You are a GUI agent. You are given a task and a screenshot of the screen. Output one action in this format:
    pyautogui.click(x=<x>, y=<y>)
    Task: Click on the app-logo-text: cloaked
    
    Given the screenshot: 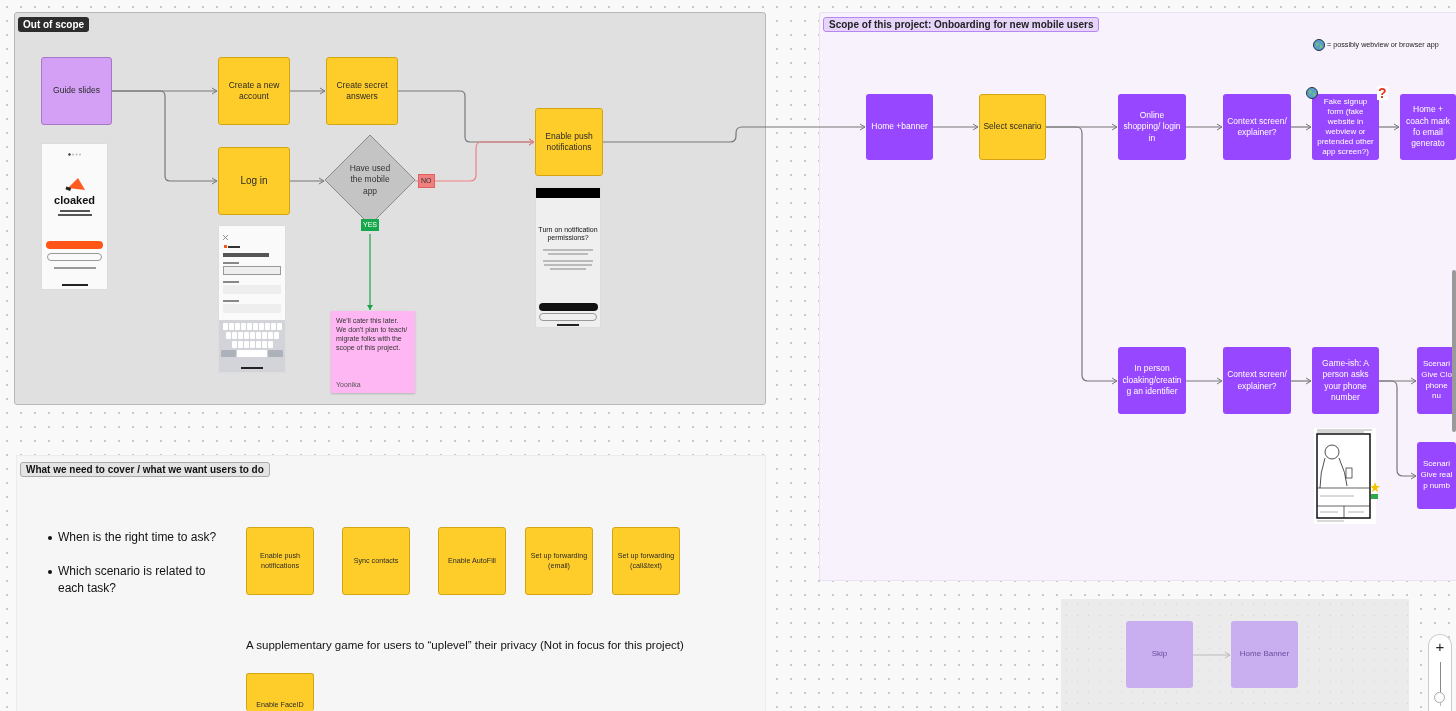 What is the action you would take?
    pyautogui.click(x=74, y=200)
    